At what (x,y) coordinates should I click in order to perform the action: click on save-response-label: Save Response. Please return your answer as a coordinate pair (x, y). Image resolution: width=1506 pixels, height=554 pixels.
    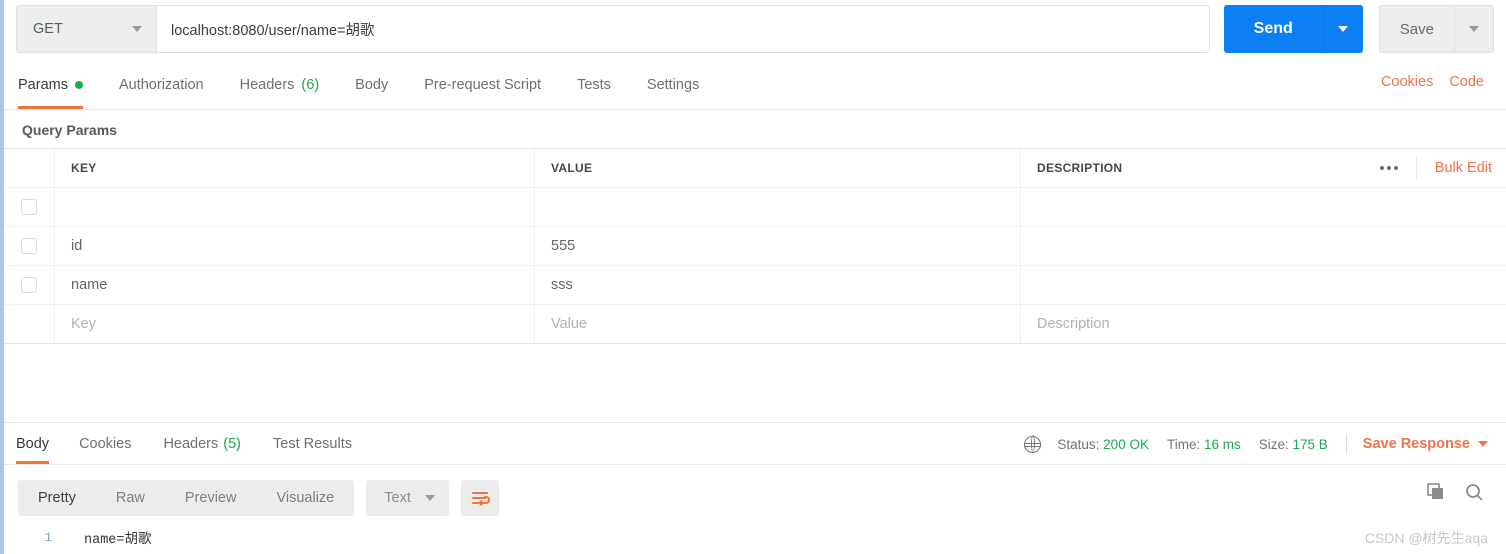
    Looking at the image, I should click on (1416, 444).